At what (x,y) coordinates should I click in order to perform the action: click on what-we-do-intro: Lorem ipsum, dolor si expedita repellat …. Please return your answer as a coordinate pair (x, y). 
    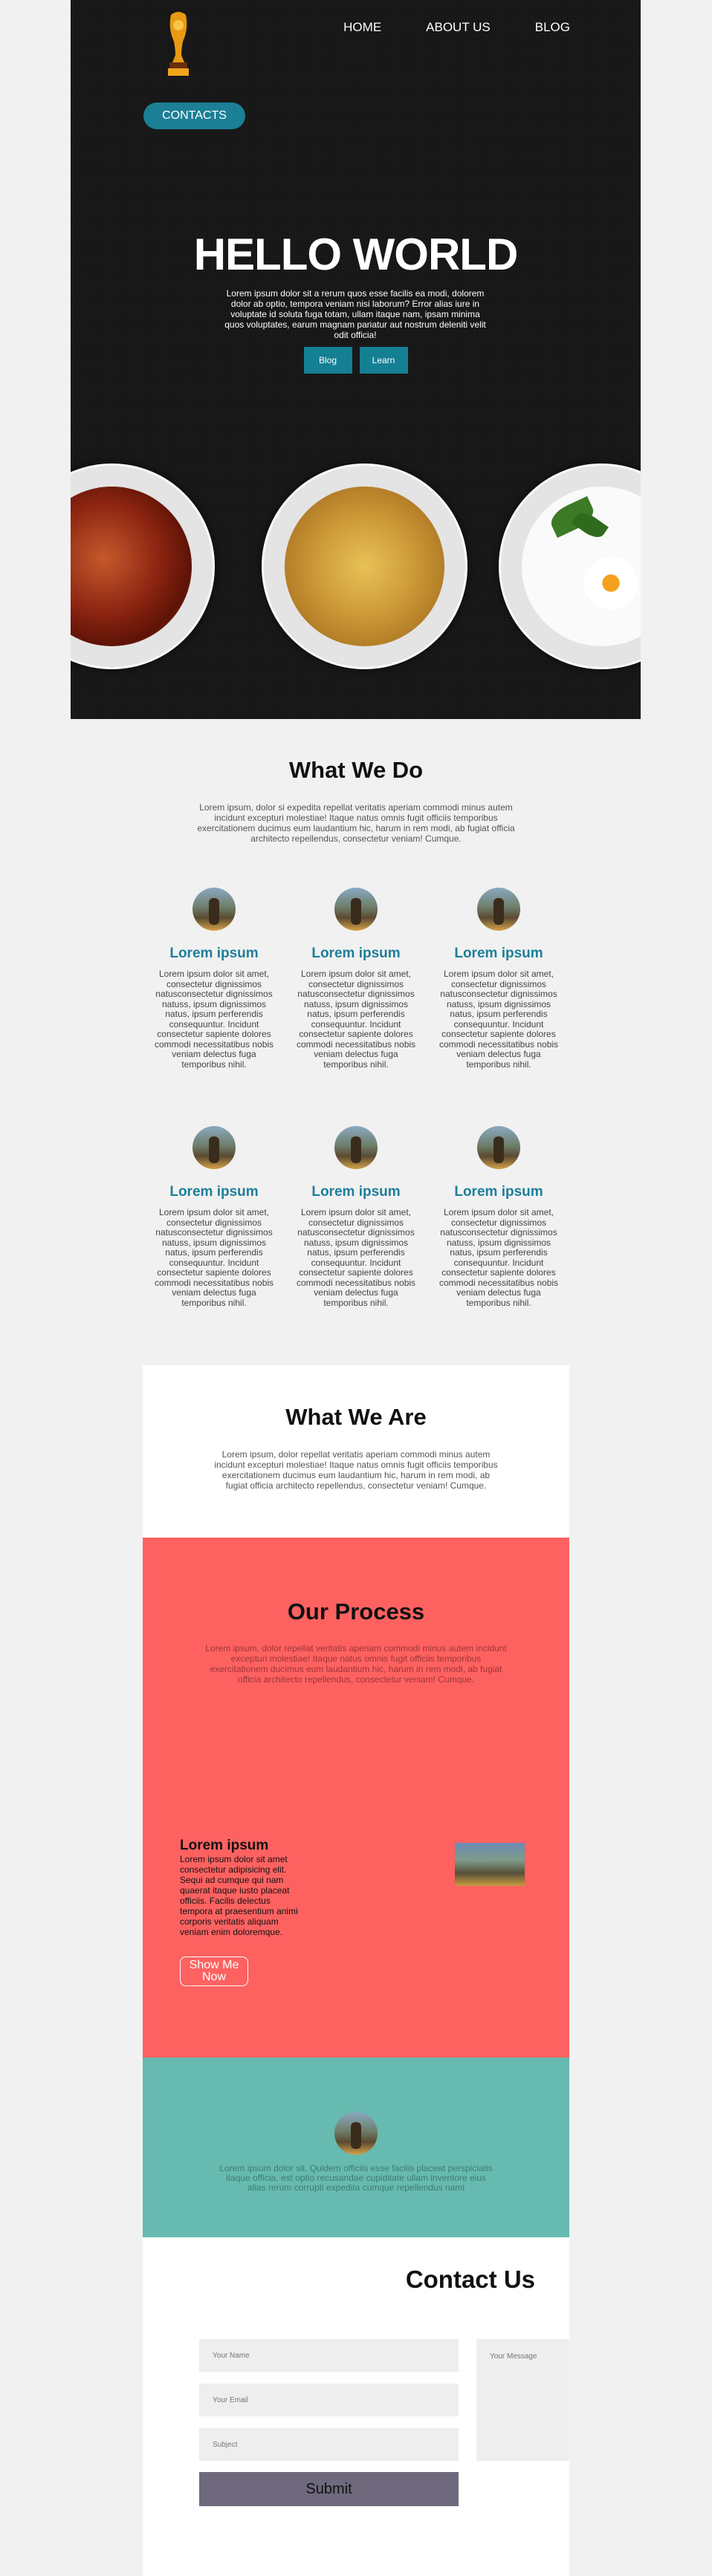
    Looking at the image, I should click on (356, 823).